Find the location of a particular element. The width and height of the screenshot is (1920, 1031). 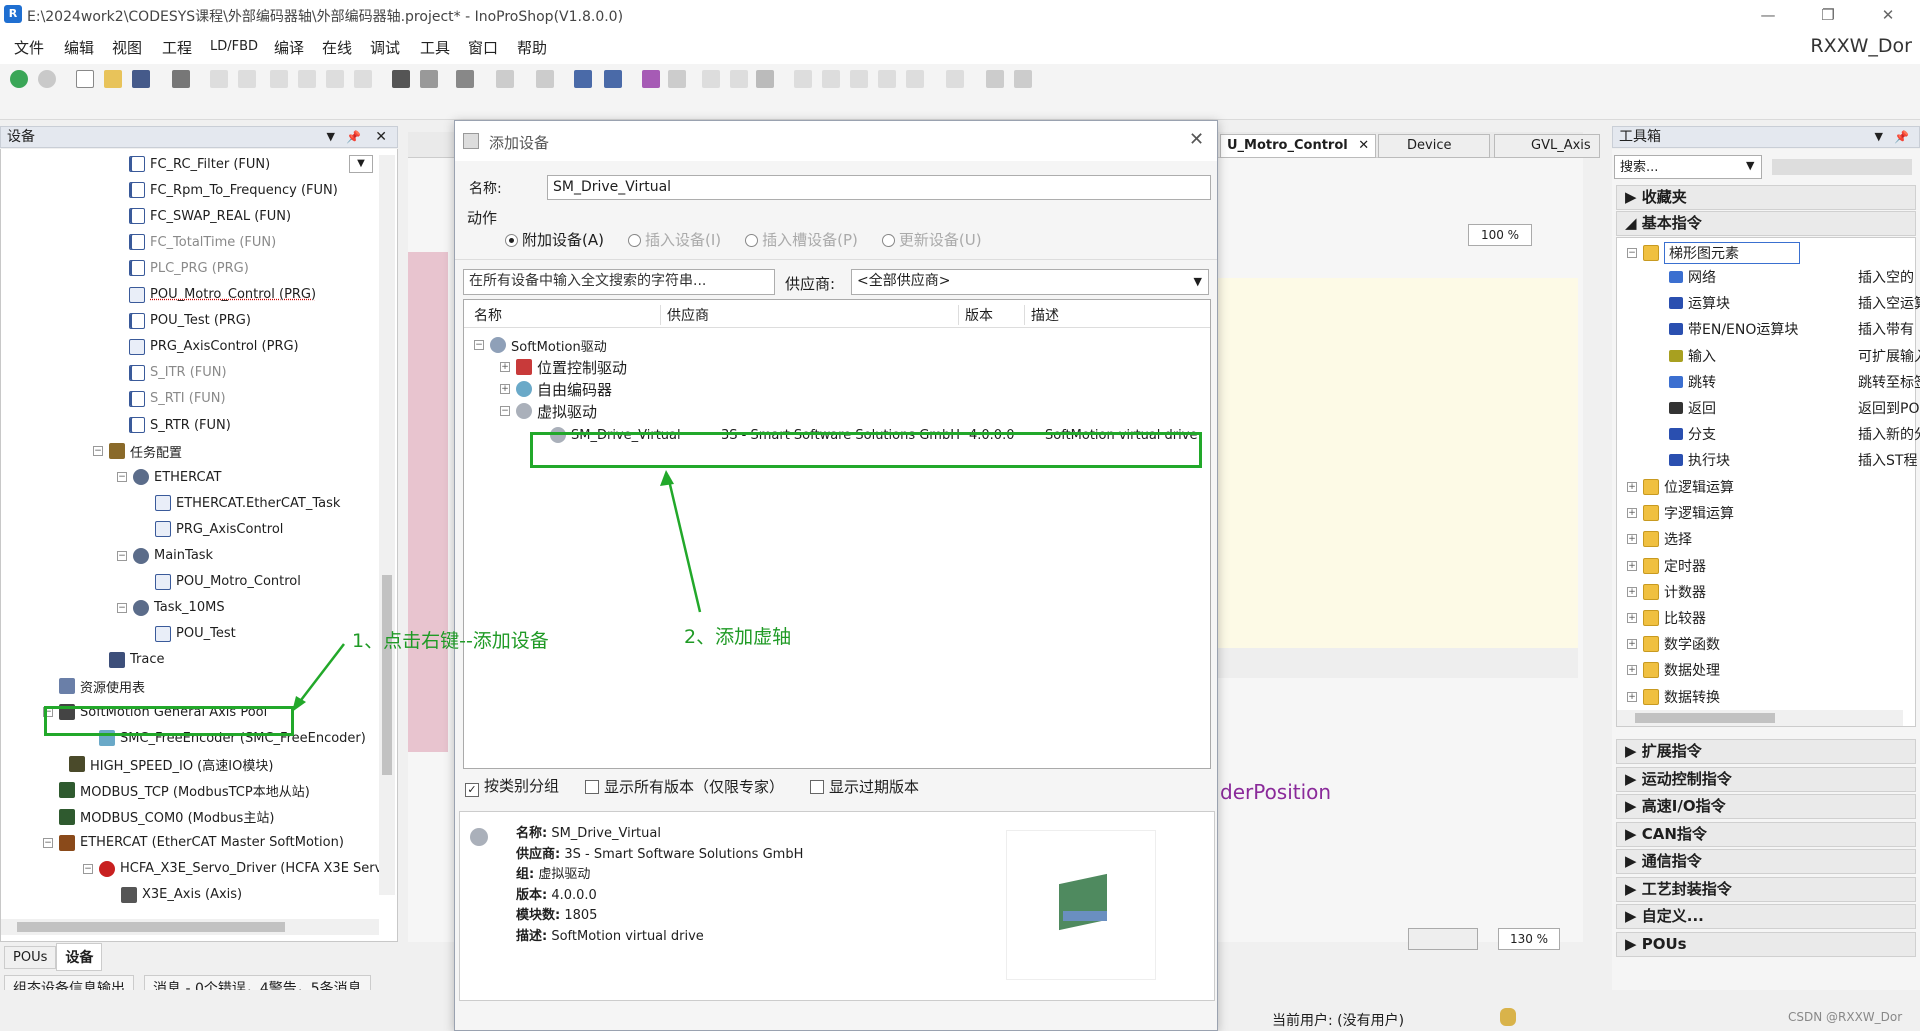

annotation-arrows is located at coordinates (497, 591).